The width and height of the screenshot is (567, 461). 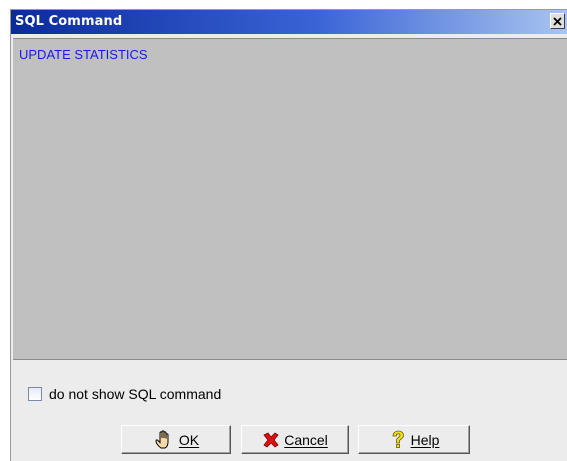 What do you see at coordinates (69, 21) in the screenshot?
I see `window-title: SQL Command` at bounding box center [69, 21].